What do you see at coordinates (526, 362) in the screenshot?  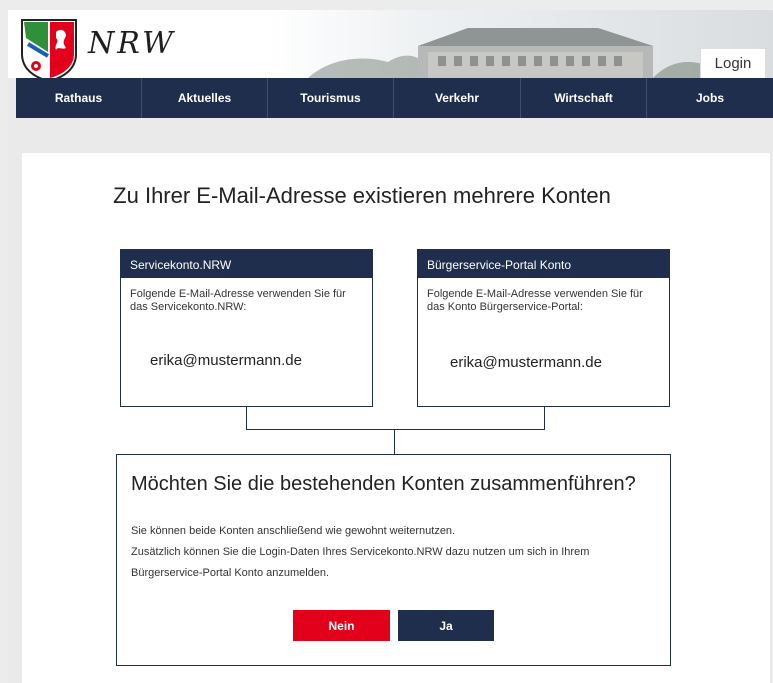 I see `buergerservice-email: erika@mustermann.de` at bounding box center [526, 362].